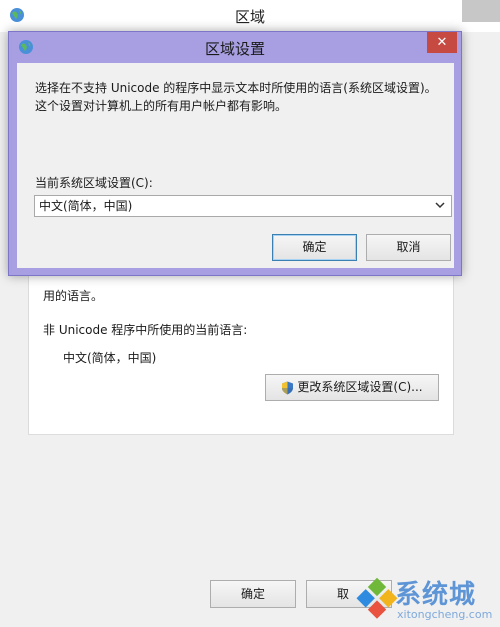 This screenshot has width=500, height=627. Describe the element at coordinates (253, 594) in the screenshot. I see `region-ok-button: 确定` at that location.